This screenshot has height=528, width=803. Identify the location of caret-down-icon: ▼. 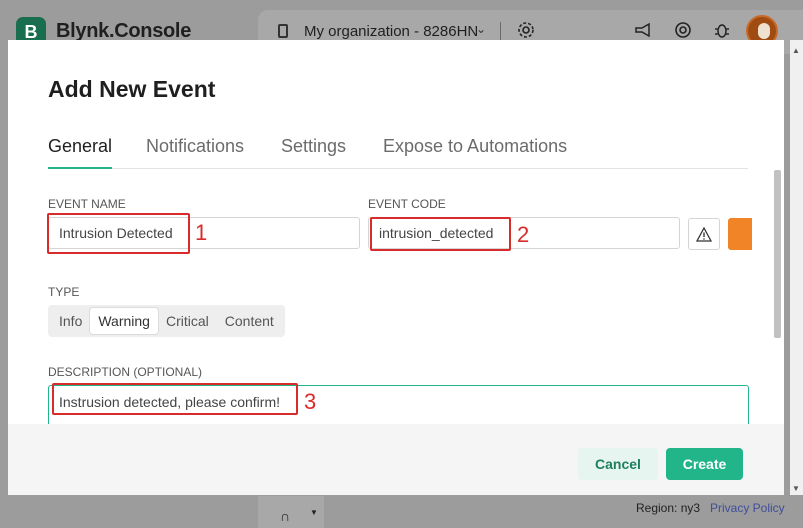
(314, 512).